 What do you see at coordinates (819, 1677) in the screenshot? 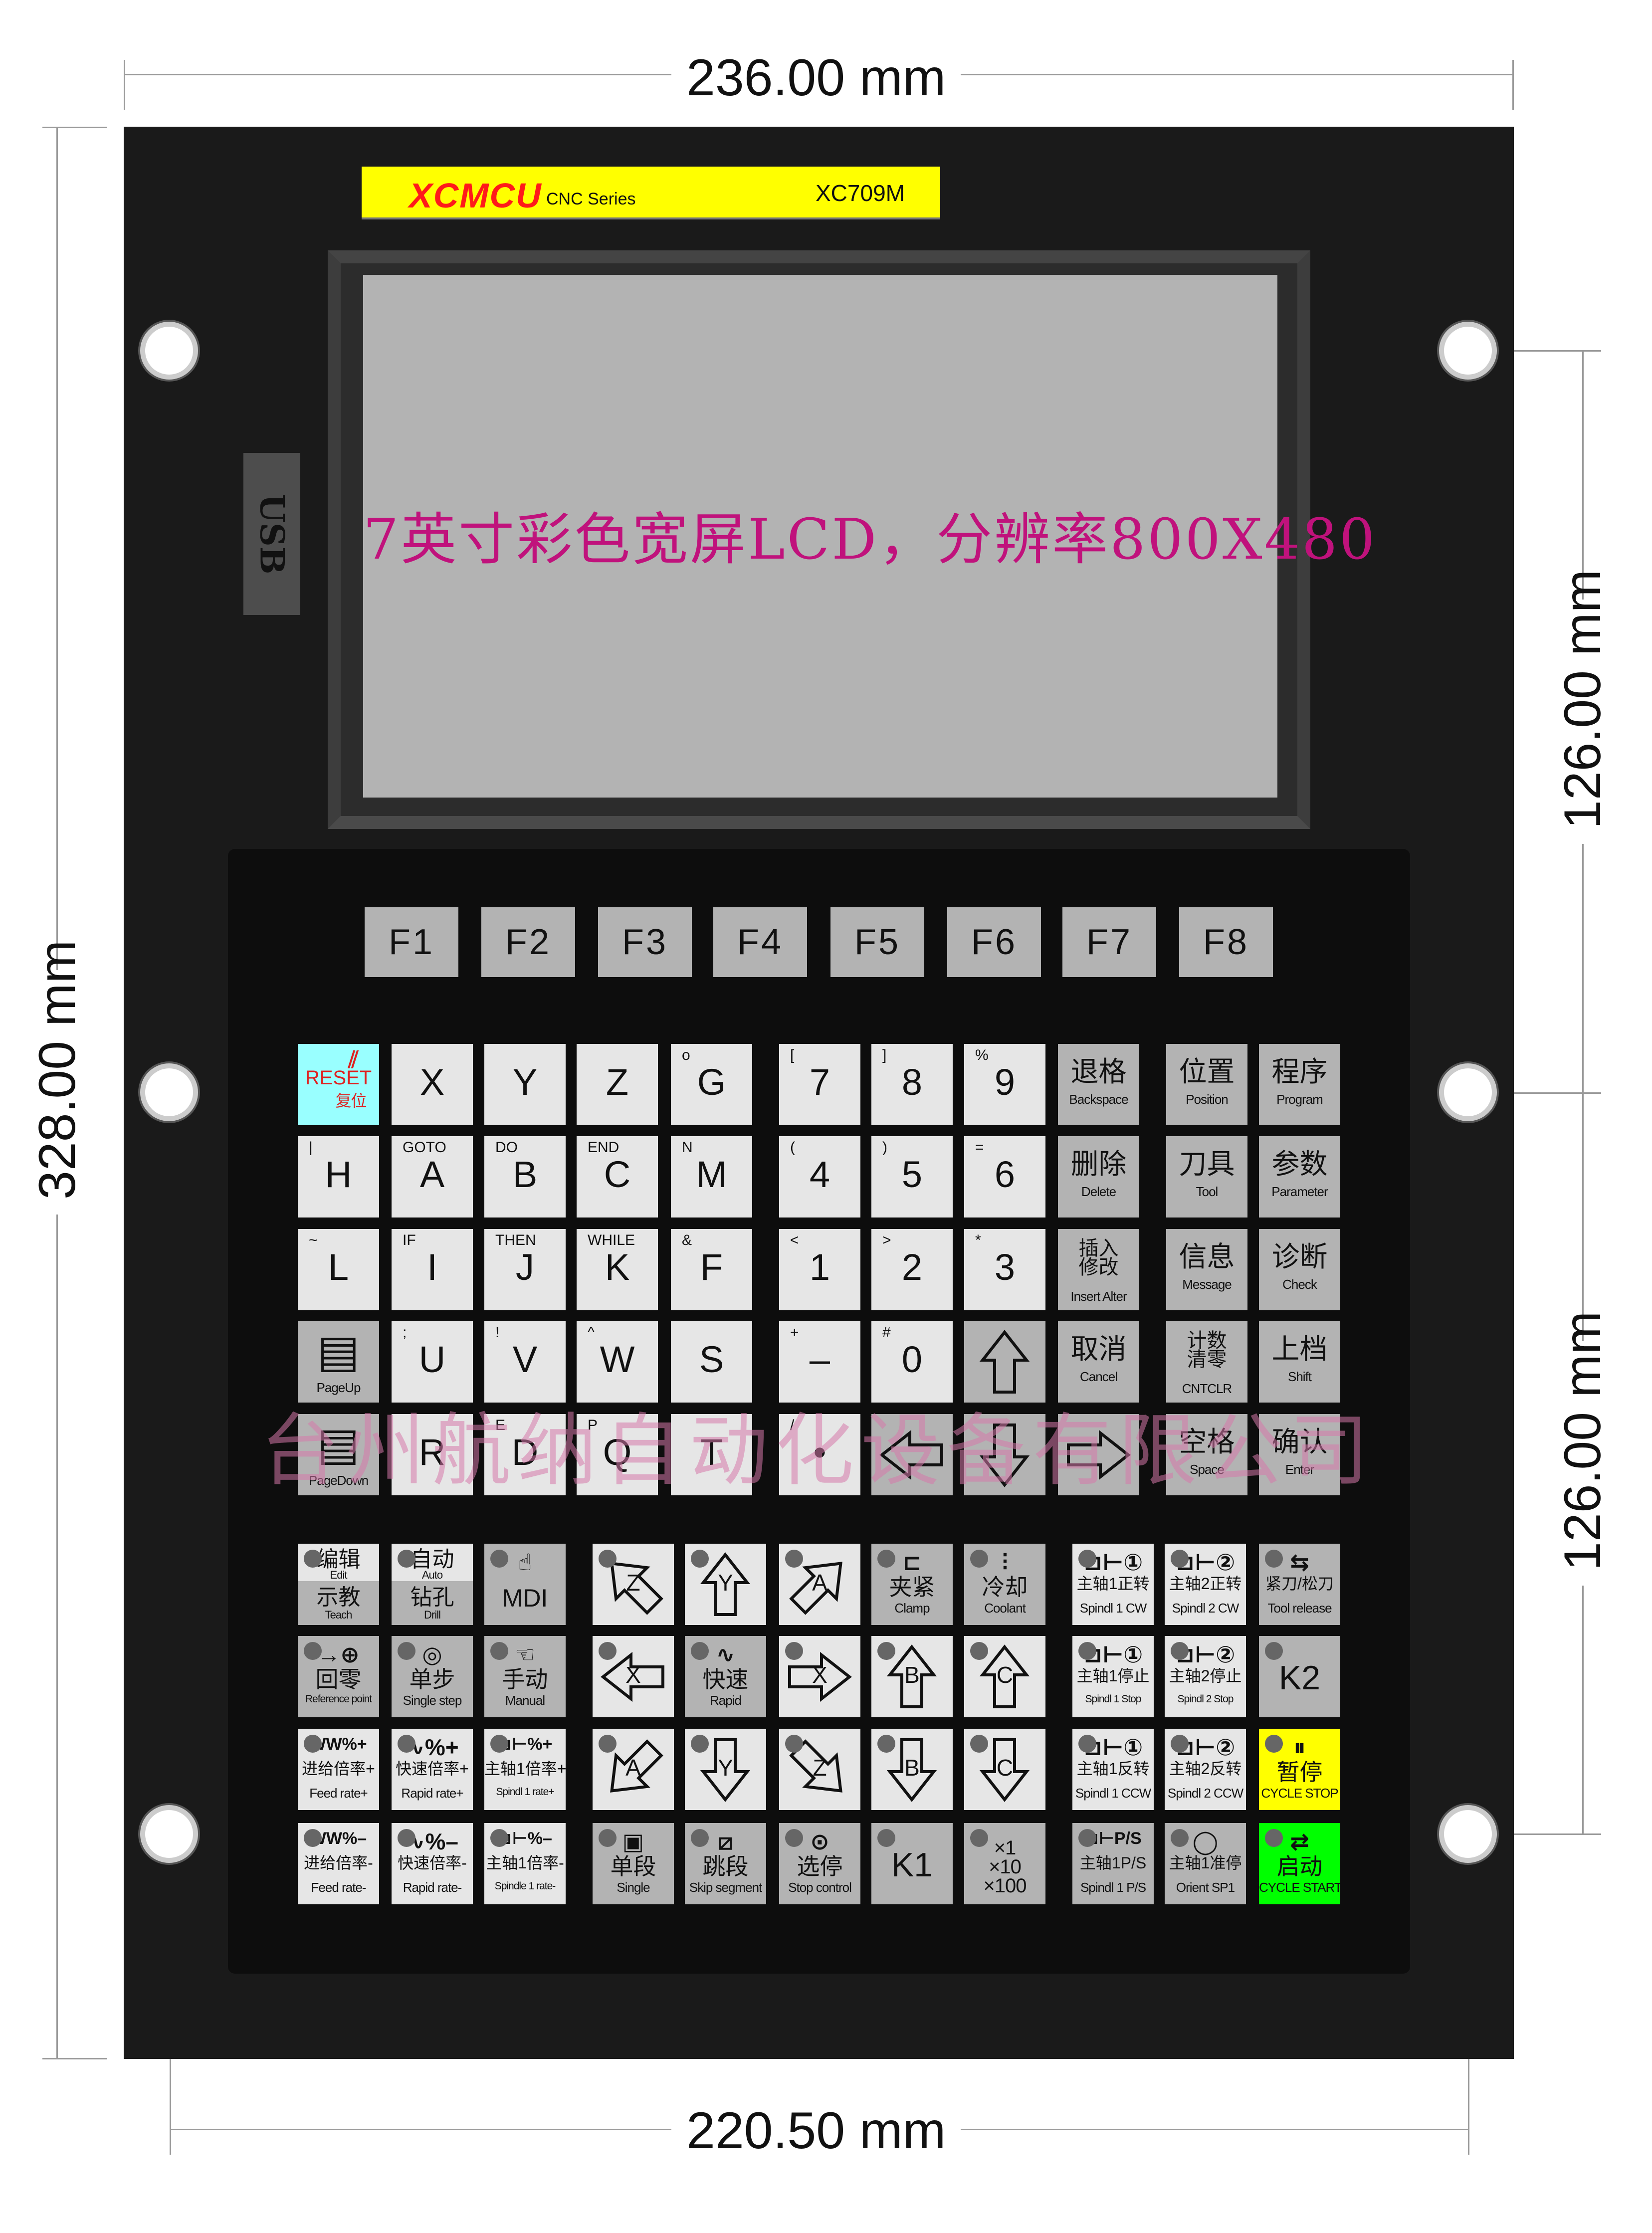
I see `key-arrow-right-x: X` at bounding box center [819, 1677].